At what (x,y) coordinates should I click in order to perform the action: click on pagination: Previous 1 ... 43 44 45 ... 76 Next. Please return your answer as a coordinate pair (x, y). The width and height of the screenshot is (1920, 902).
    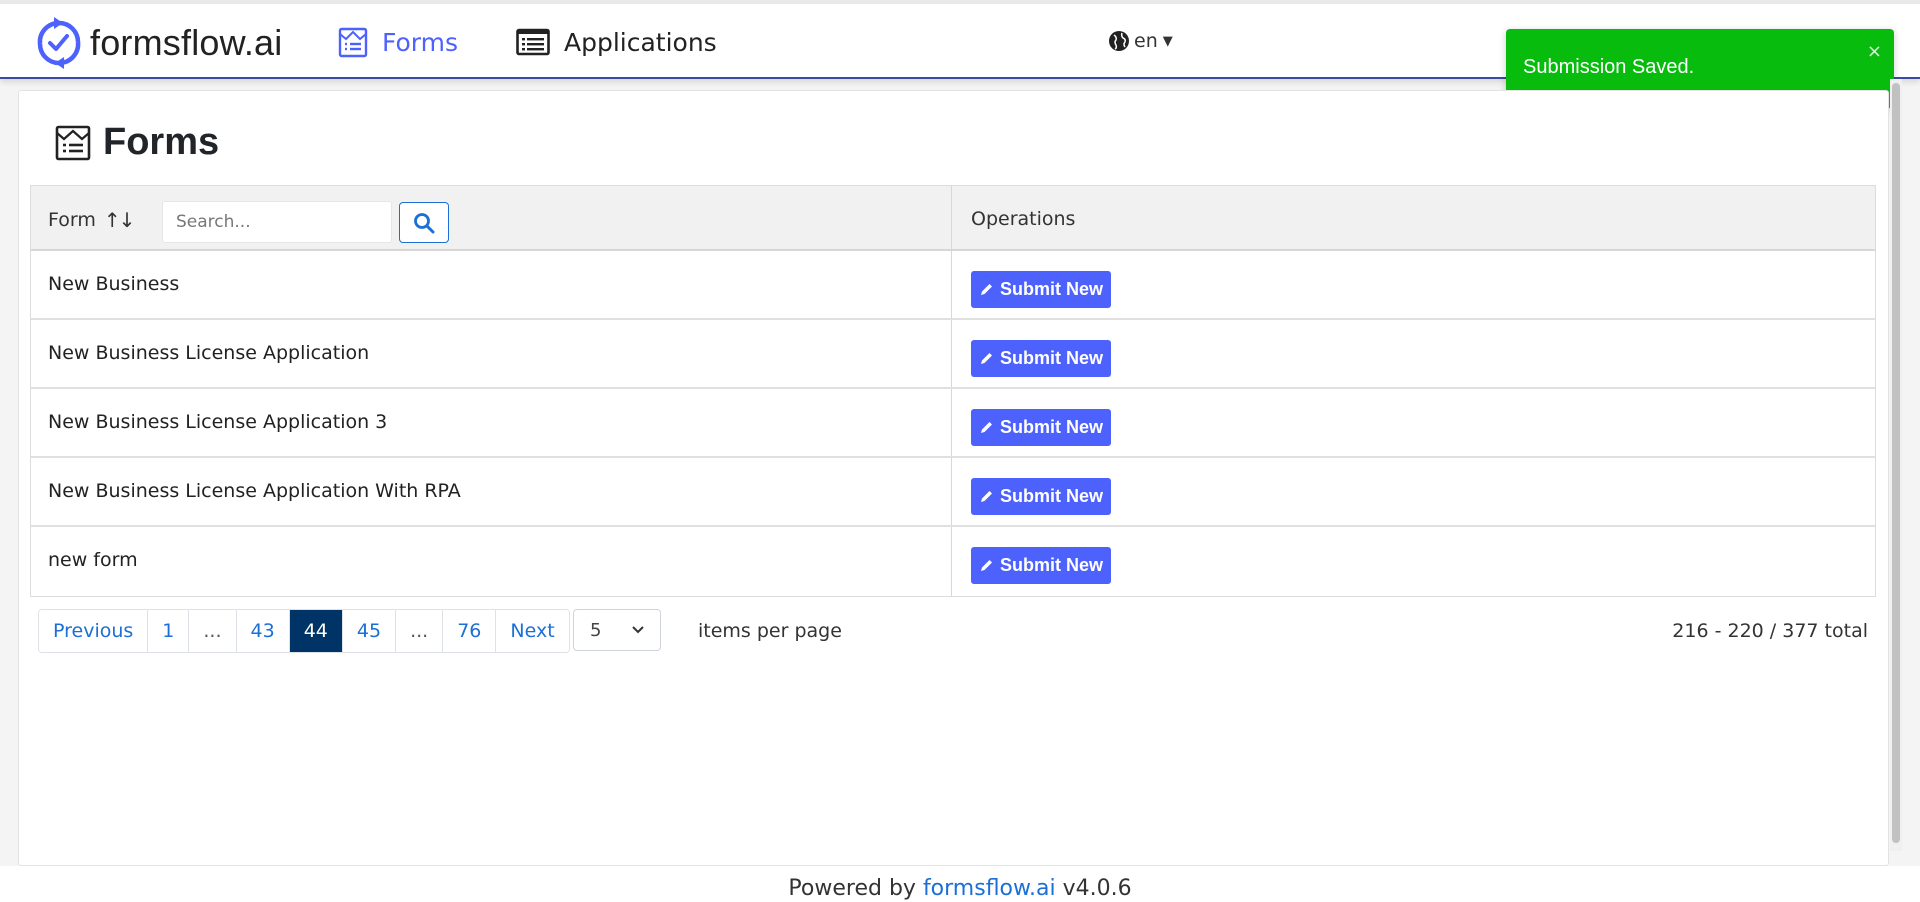
    Looking at the image, I should click on (304, 631).